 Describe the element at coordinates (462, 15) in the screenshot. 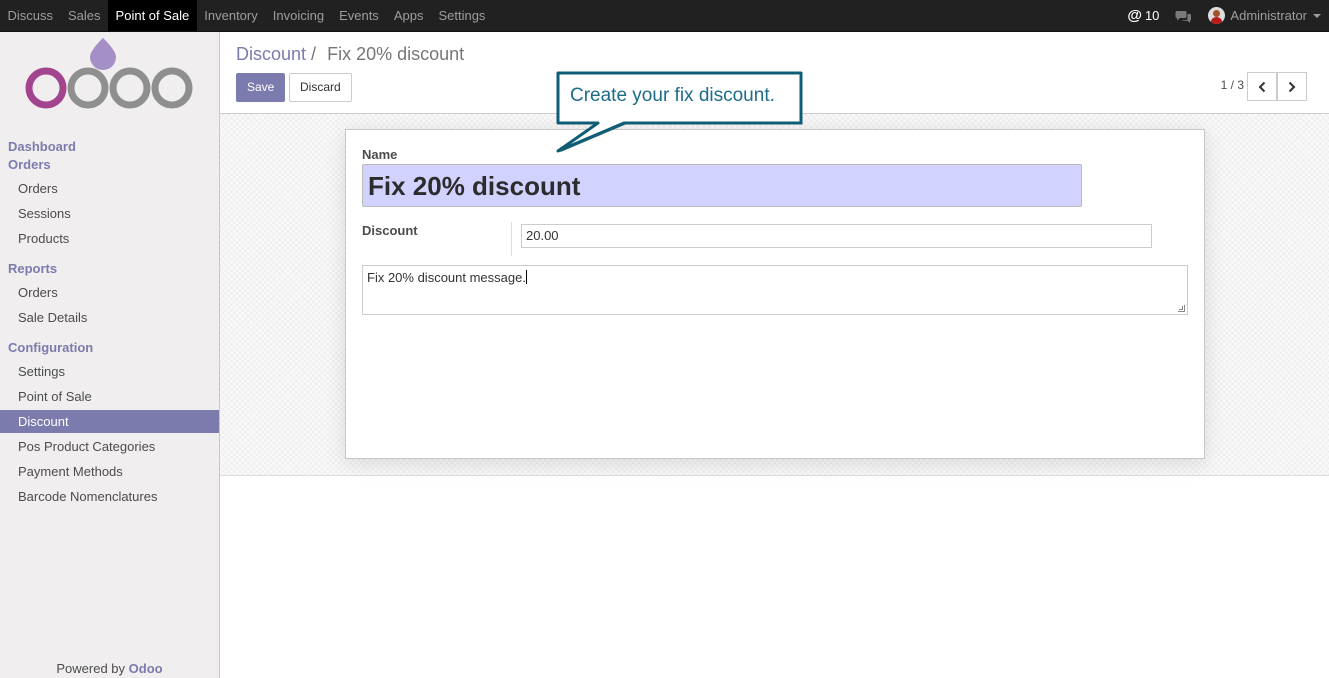

I see `app-settings: Settings` at that location.